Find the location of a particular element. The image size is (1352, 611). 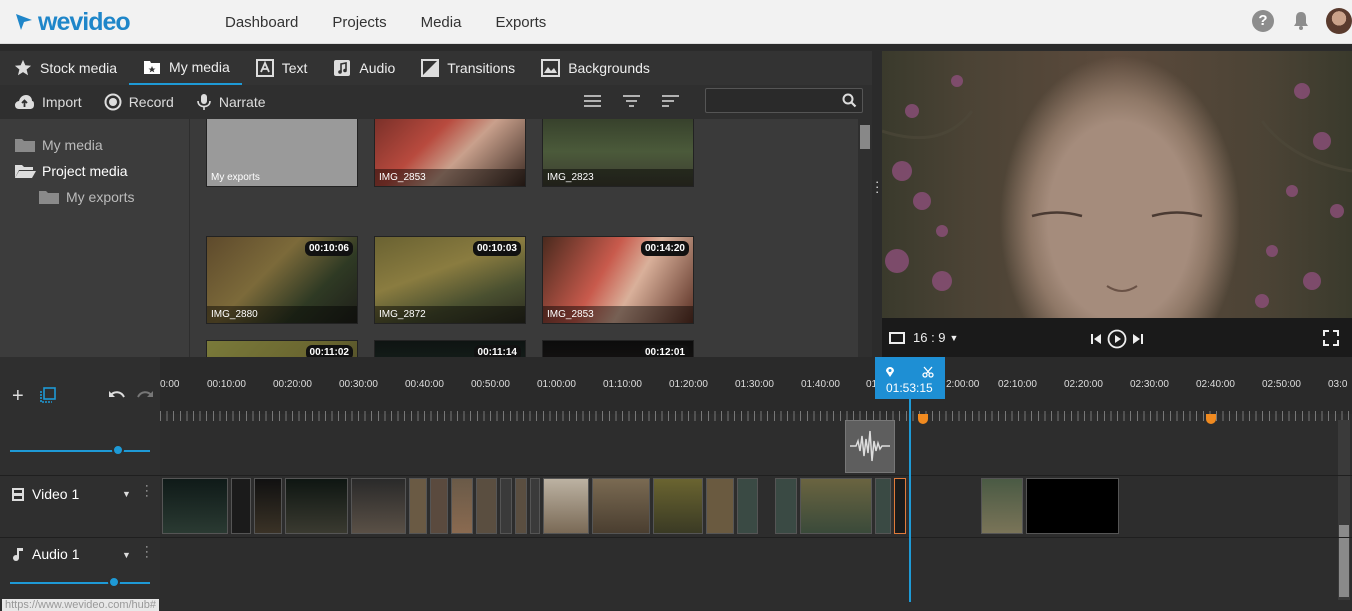

scissors-icon is located at coordinates (928, 372).